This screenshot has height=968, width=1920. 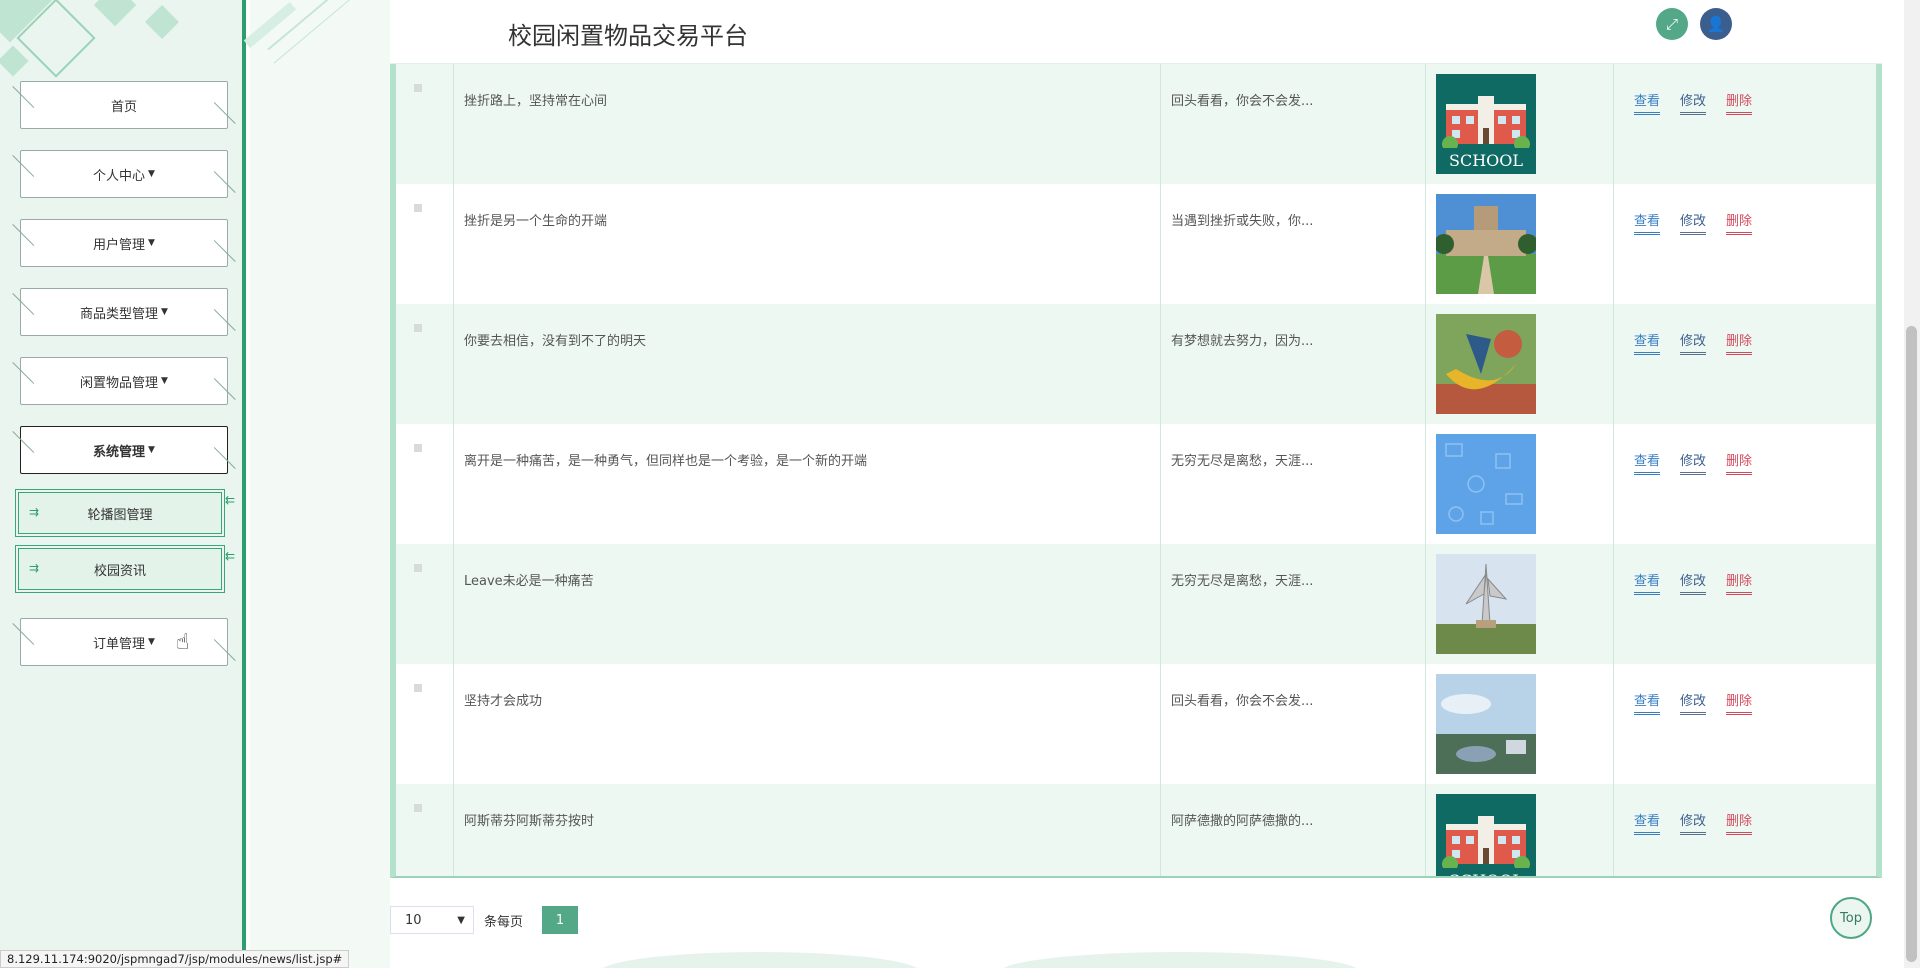 What do you see at coordinates (807, 604) in the screenshot?
I see `title-cell: Leave未必是一种痛苦` at bounding box center [807, 604].